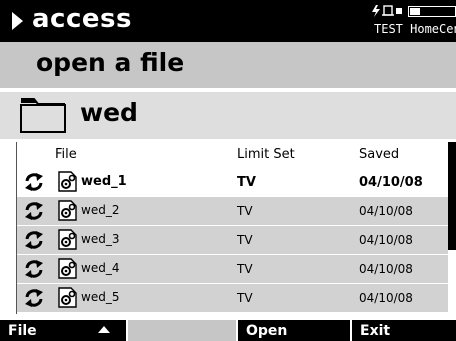 The height and width of the screenshot is (341, 456). I want to click on menu-arrow-icon, so click(17, 21).